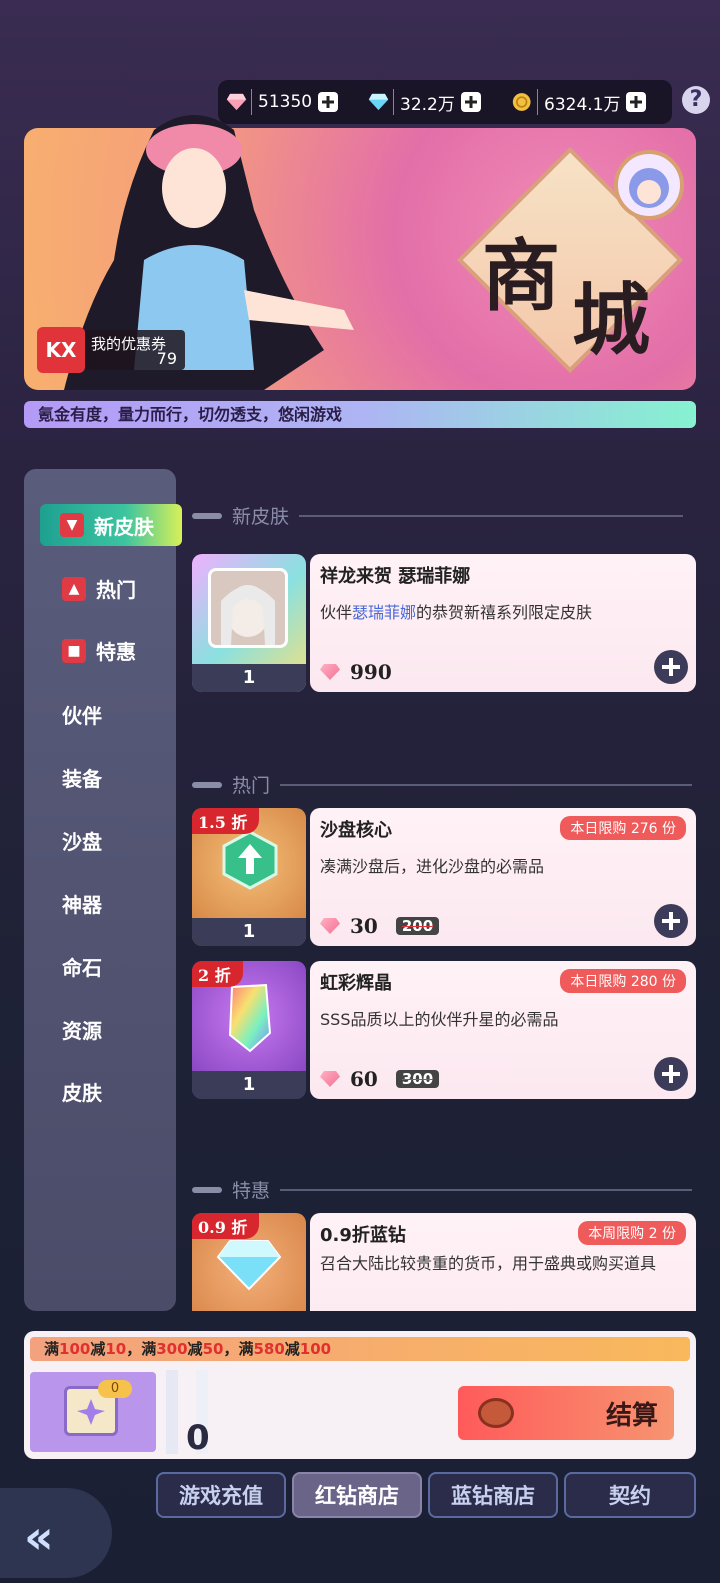 This screenshot has width=720, height=1583. I want to click on product-name: 虹彩辉晶, so click(356, 983).